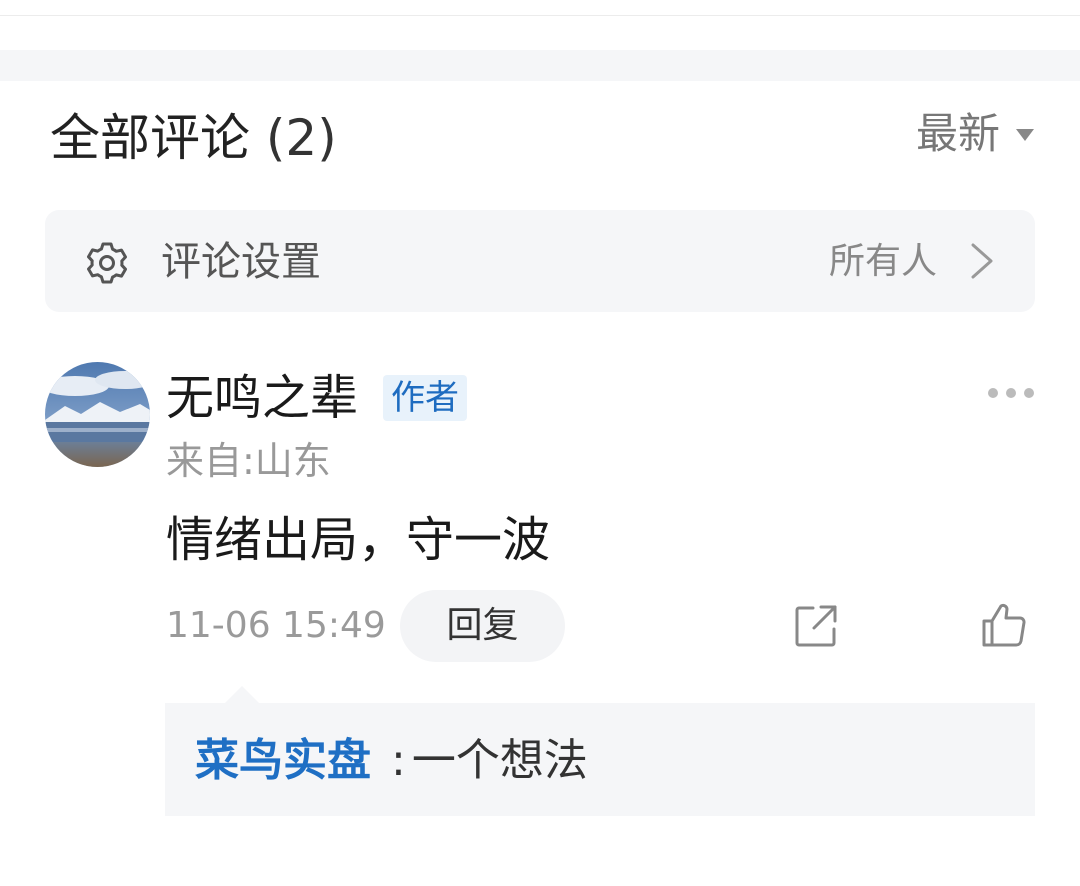  What do you see at coordinates (241, 262) in the screenshot?
I see `comment-settings-label: 评论设置` at bounding box center [241, 262].